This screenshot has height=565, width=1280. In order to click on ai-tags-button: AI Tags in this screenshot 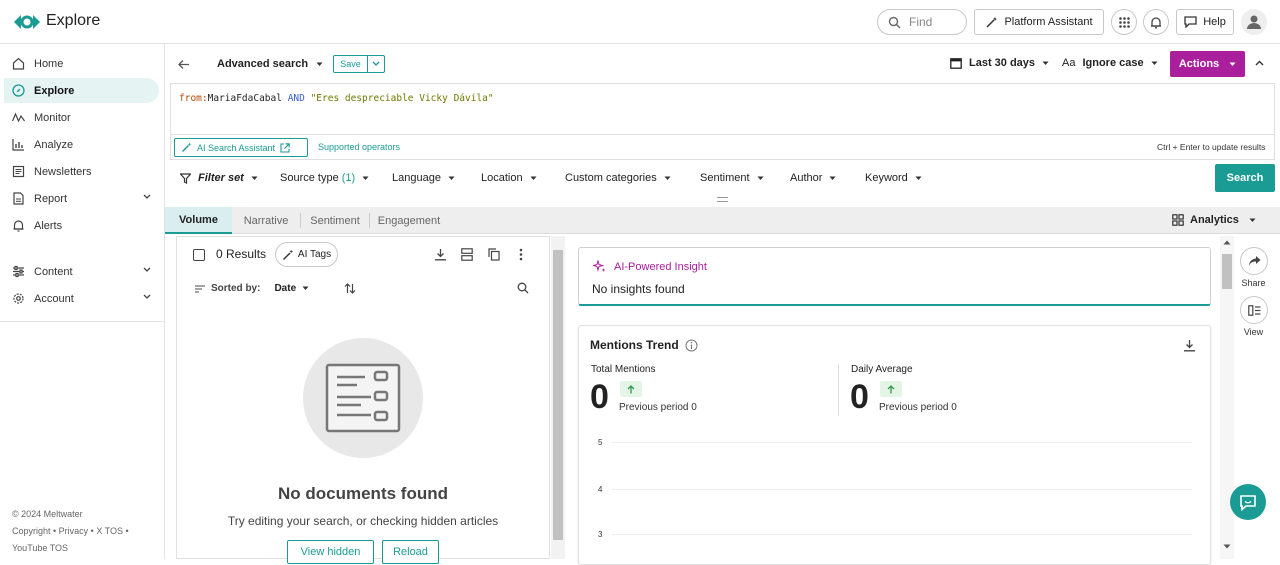, I will do `click(306, 254)`.